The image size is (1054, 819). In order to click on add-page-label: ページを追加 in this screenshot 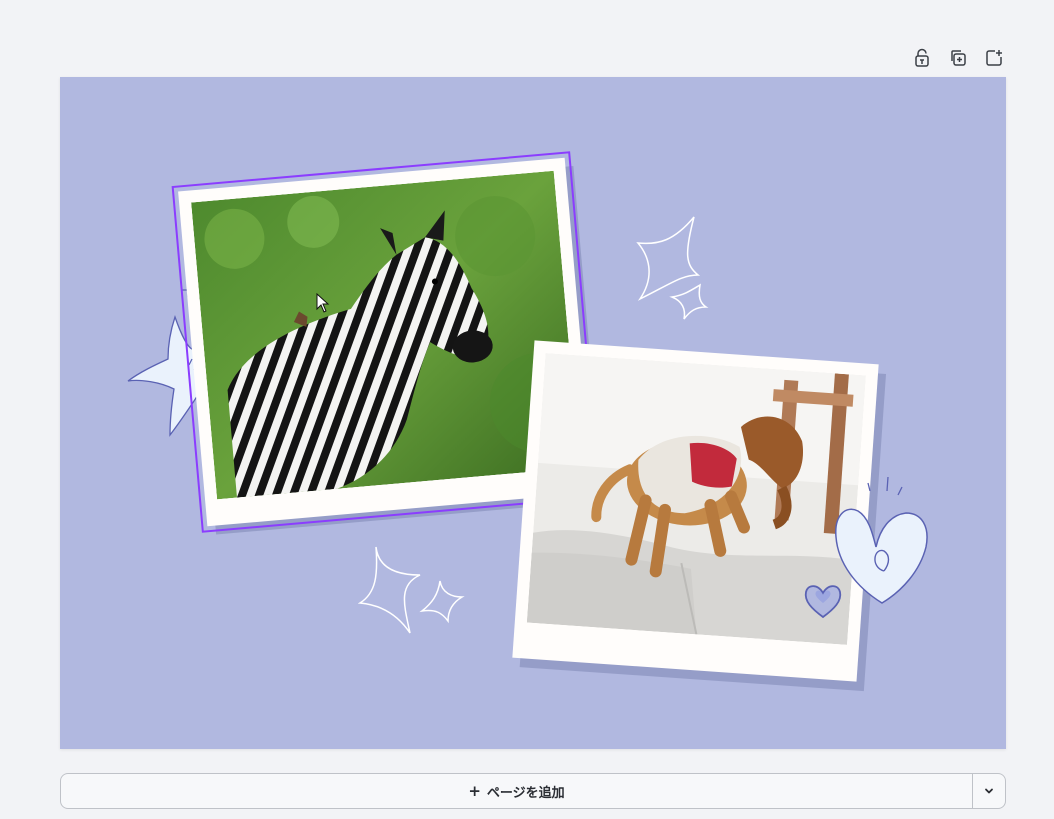, I will do `click(525, 793)`.